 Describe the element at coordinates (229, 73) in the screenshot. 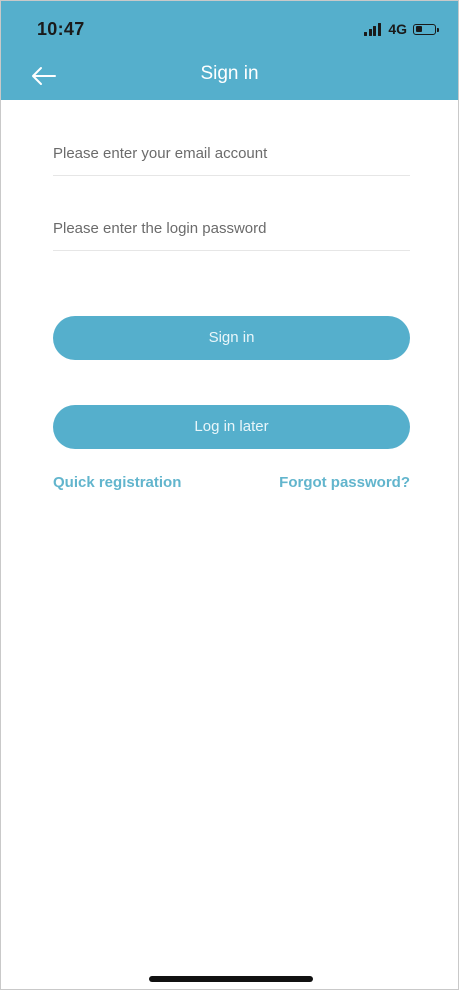

I see `page-title: Sign in` at that location.